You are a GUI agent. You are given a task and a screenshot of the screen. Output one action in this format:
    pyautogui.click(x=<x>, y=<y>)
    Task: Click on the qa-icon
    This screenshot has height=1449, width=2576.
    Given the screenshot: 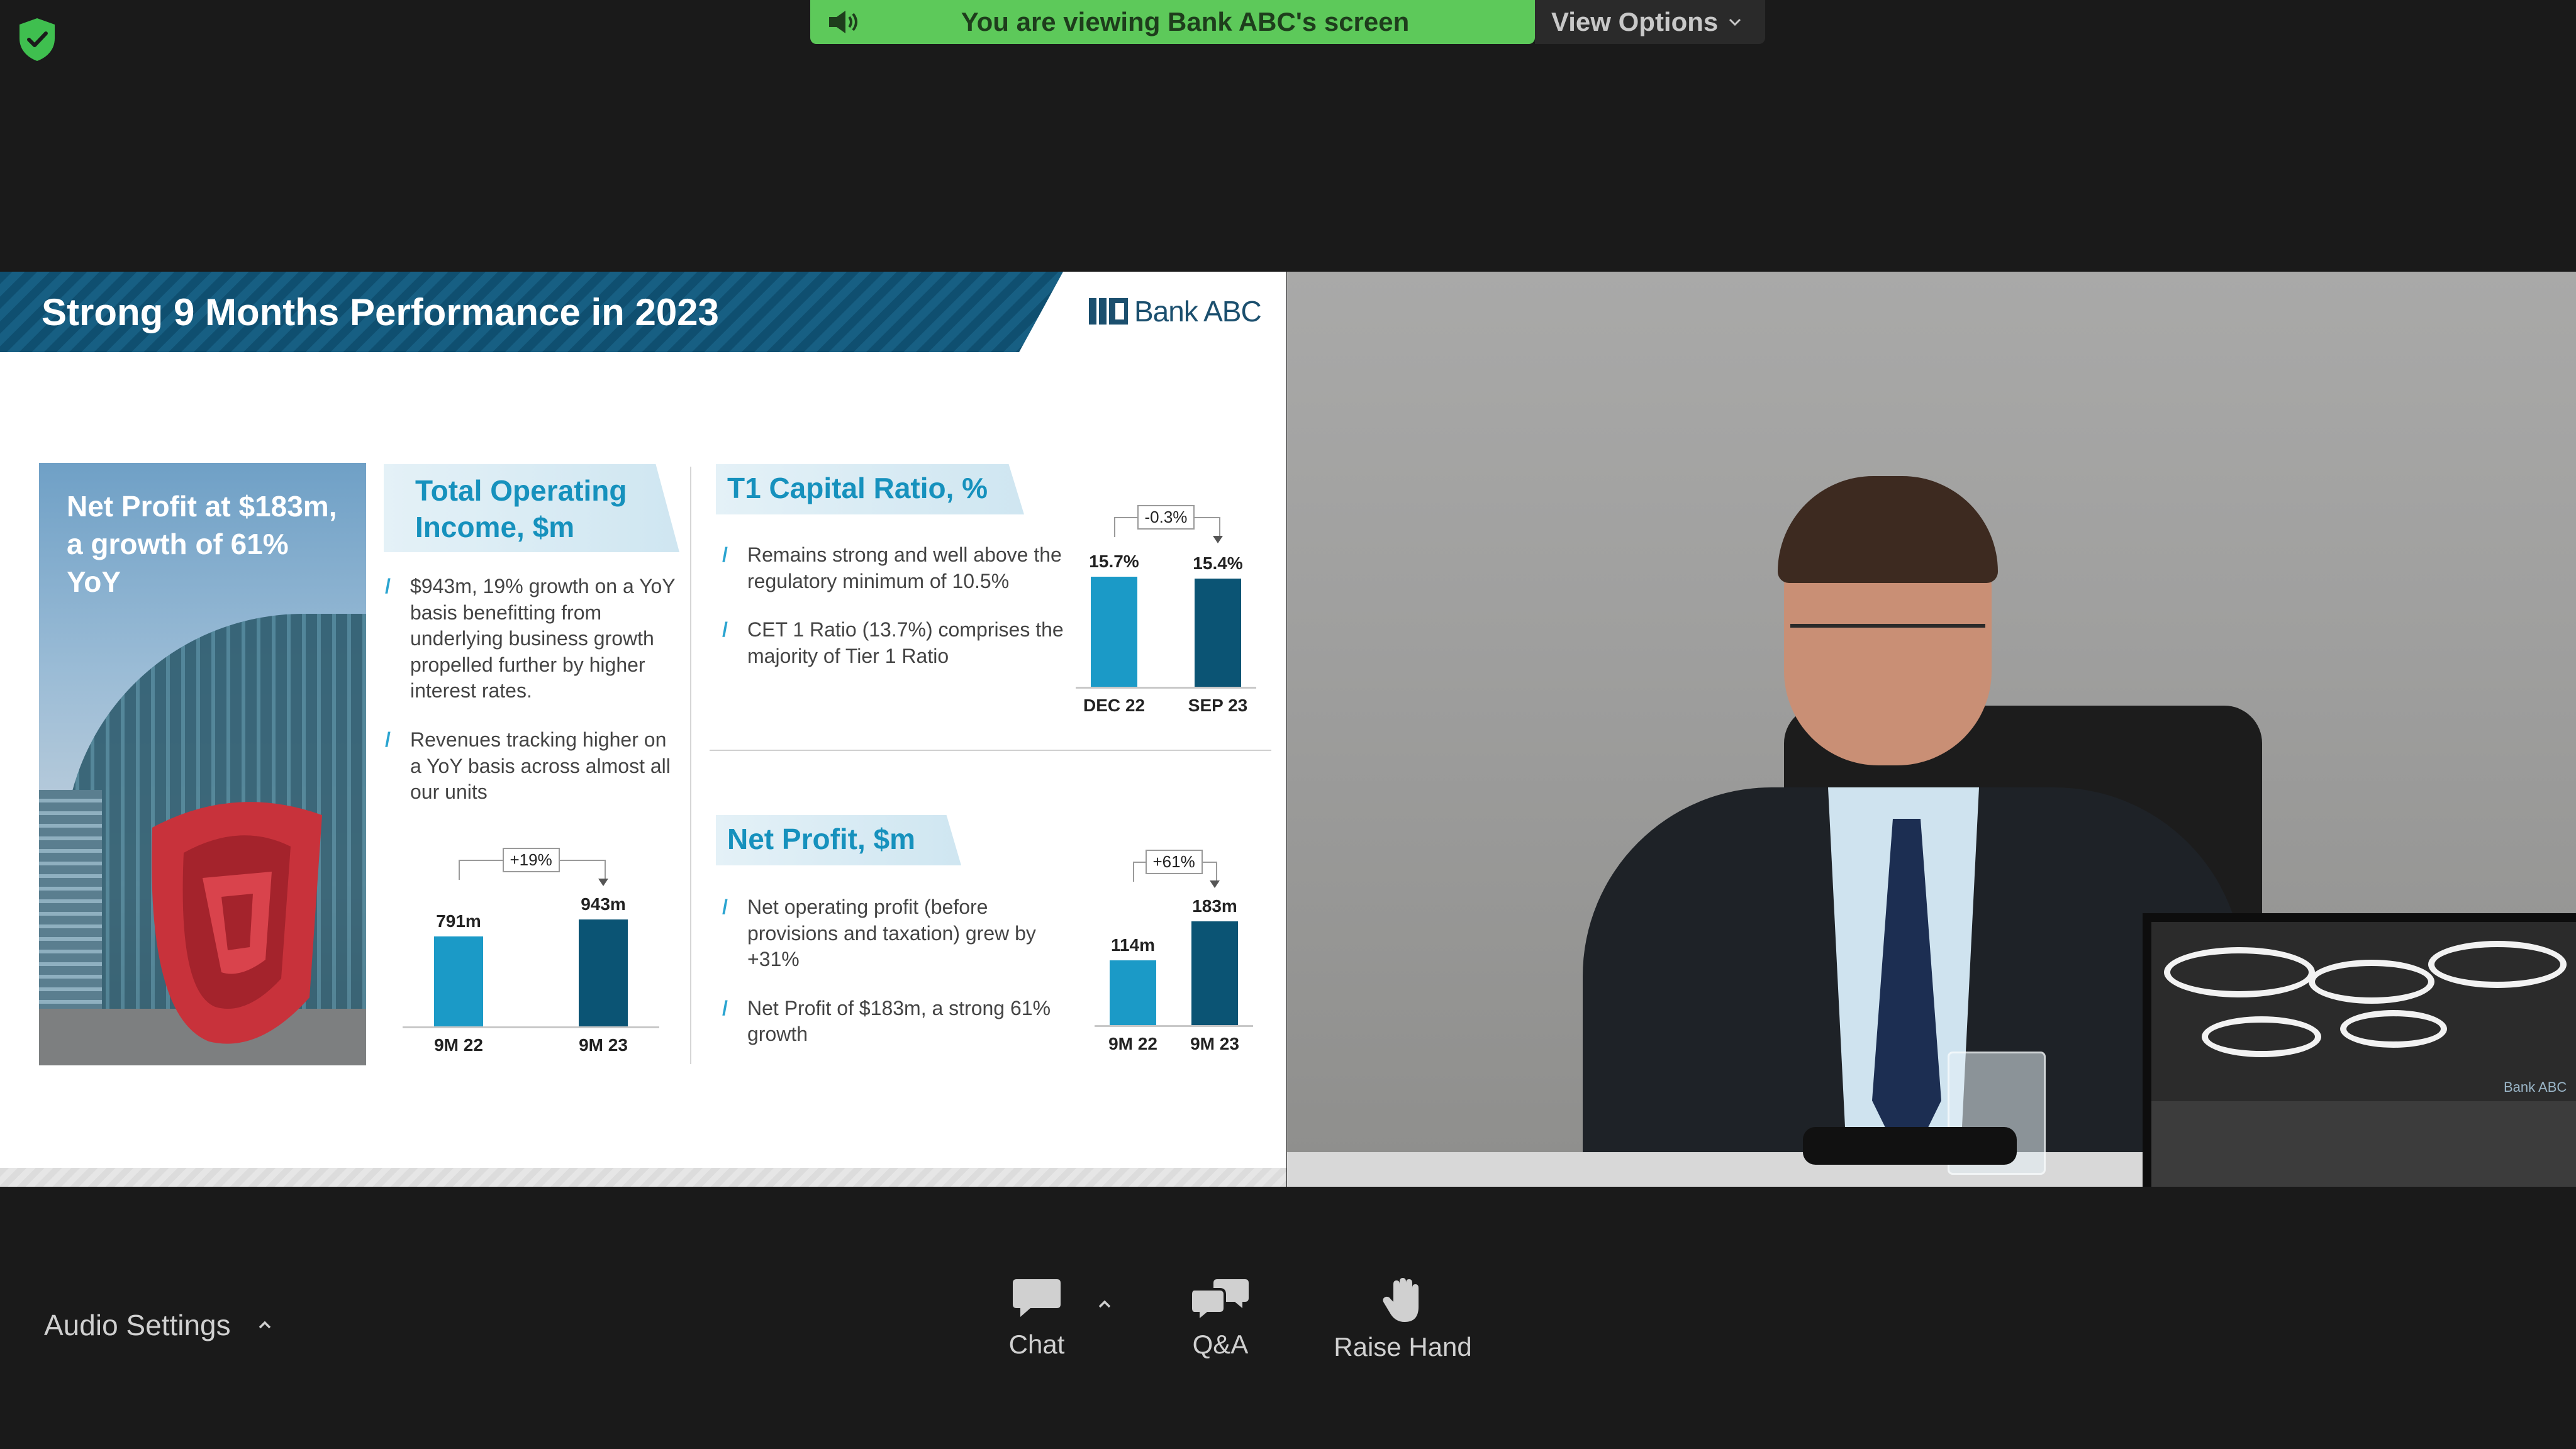 What is the action you would take?
    pyautogui.click(x=1220, y=1298)
    